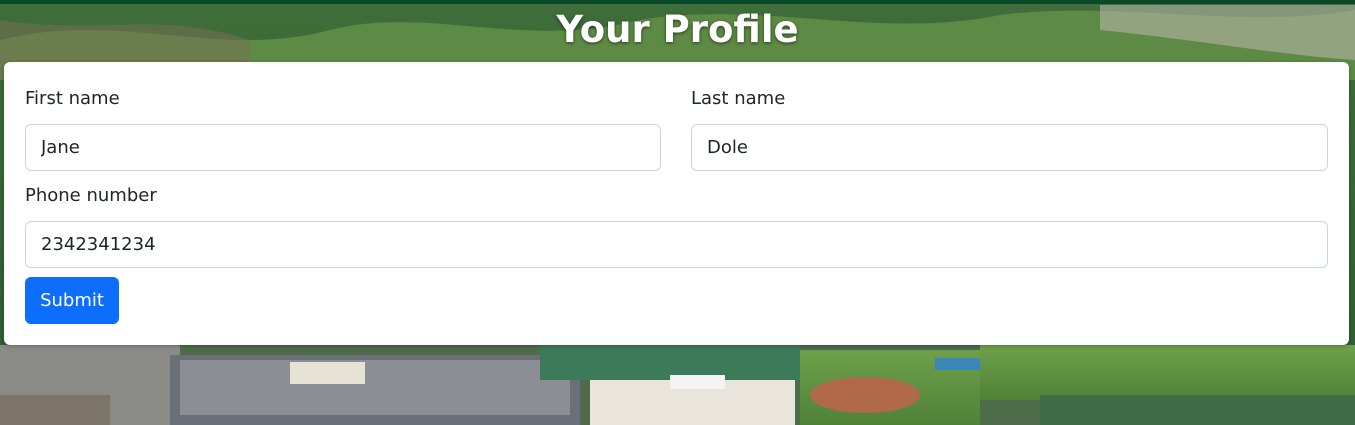 The width and height of the screenshot is (1355, 425). Describe the element at coordinates (676, 244) in the screenshot. I see `phone-number-input` at that location.